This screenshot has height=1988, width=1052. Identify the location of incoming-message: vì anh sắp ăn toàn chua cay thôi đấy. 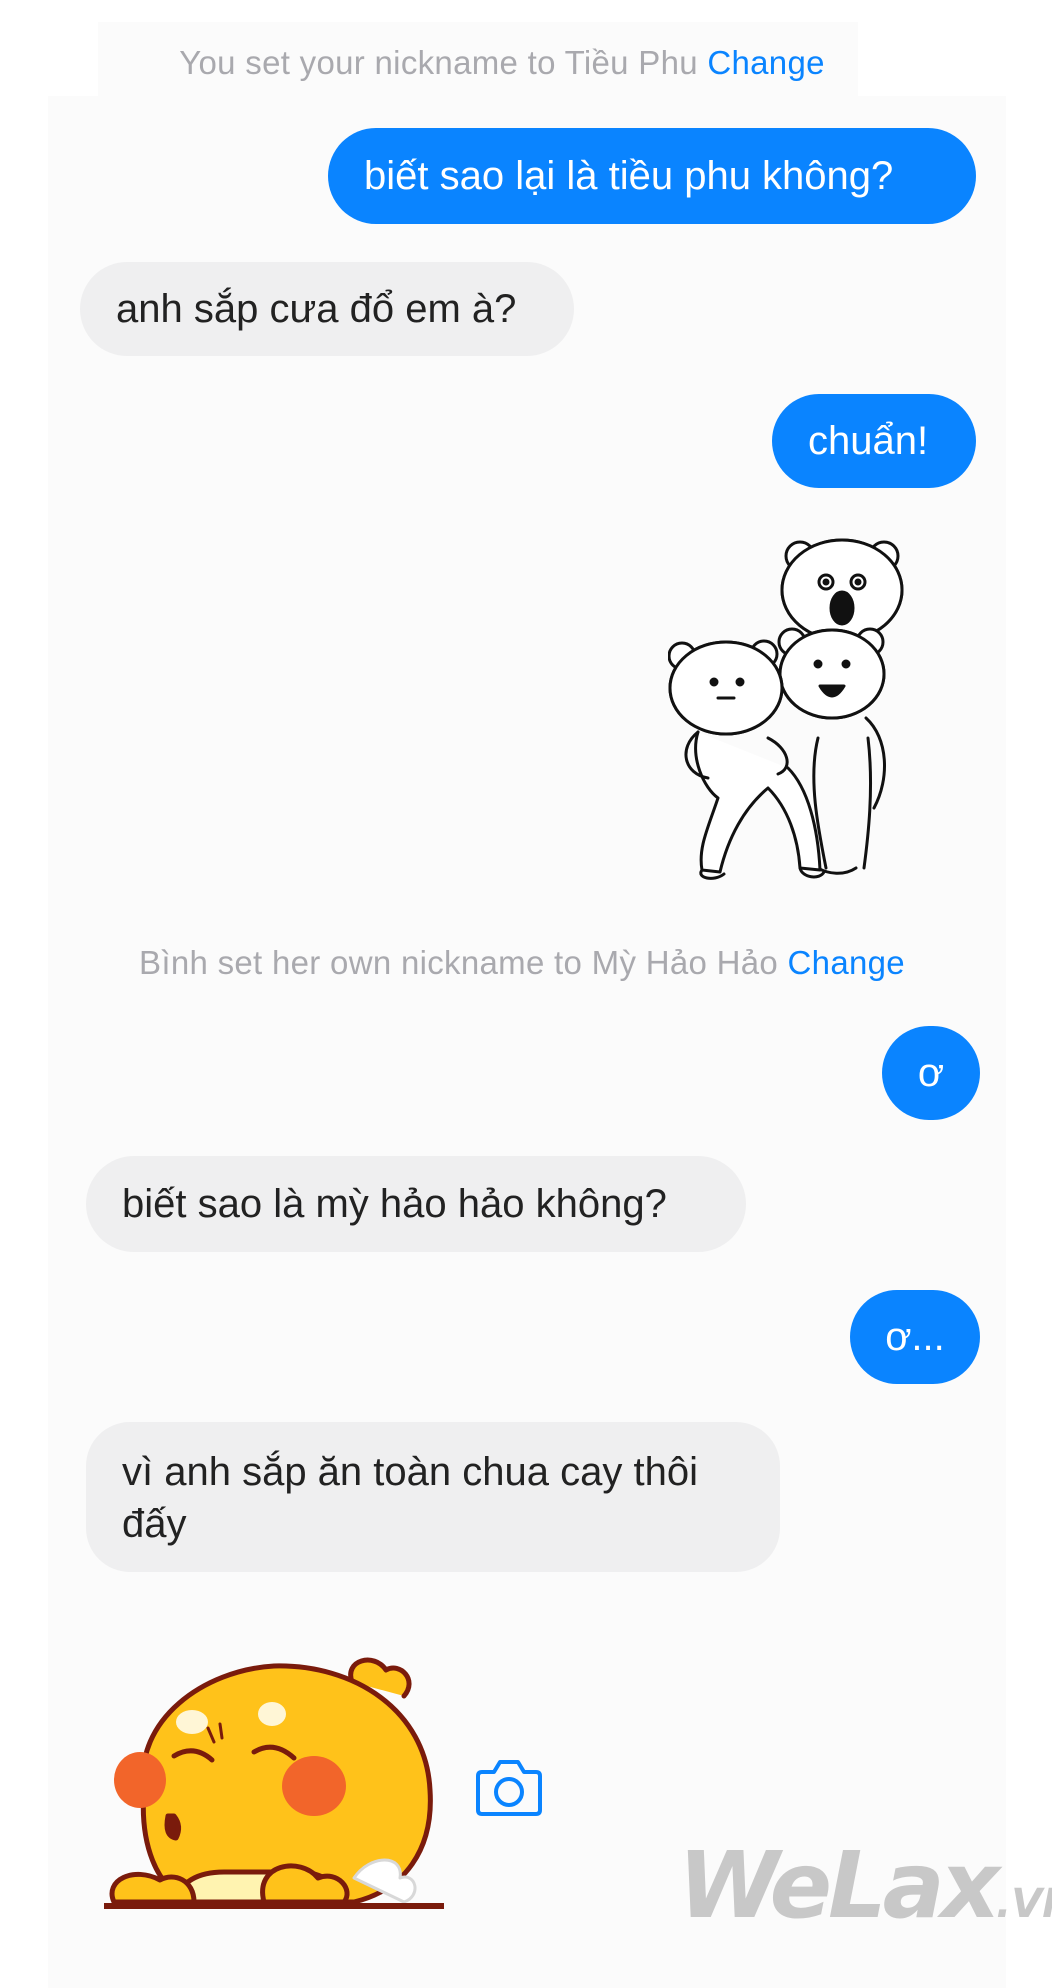
(433, 1497).